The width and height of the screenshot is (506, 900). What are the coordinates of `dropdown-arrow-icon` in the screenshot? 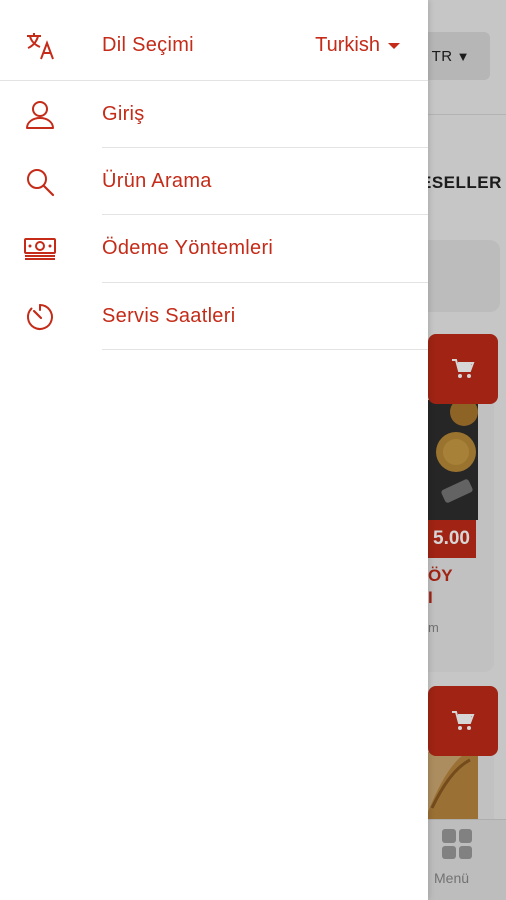 It's located at (394, 45).